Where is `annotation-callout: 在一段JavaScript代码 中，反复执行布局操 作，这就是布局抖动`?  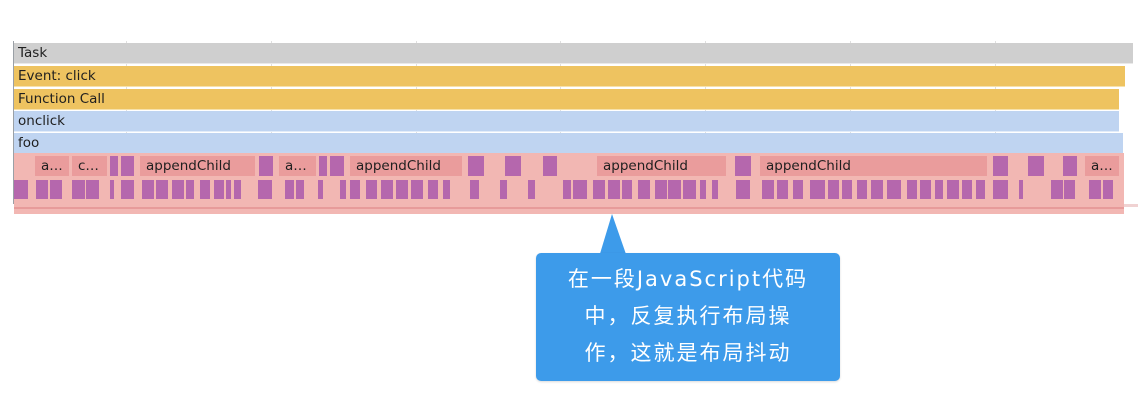
annotation-callout: 在一段JavaScript代码 中，反复执行布局操 作，这就是布局抖动 is located at coordinates (688, 317).